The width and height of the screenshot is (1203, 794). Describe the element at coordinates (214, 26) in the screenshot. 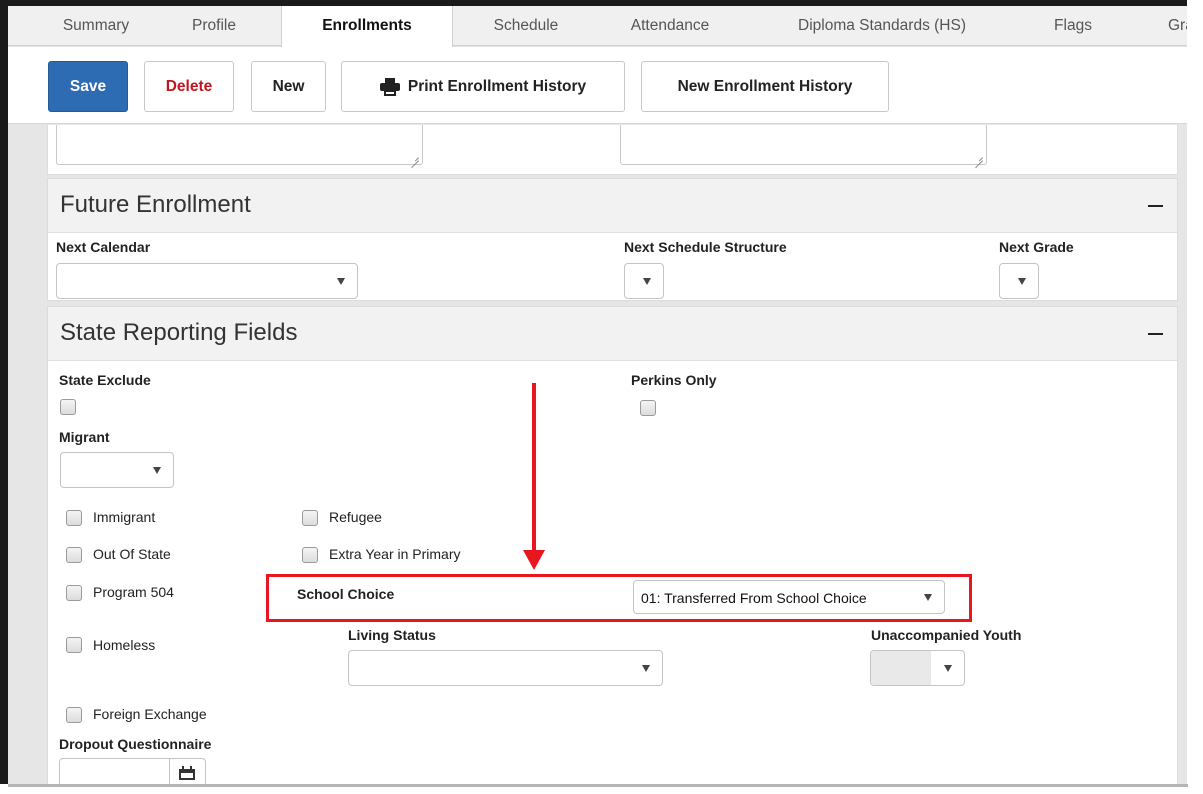

I see `tab-profile: Profile` at that location.